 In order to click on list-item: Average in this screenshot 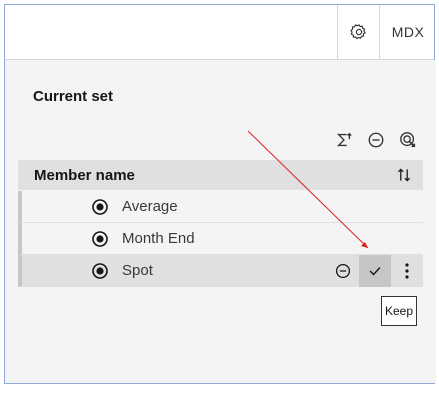, I will do `click(220, 207)`.